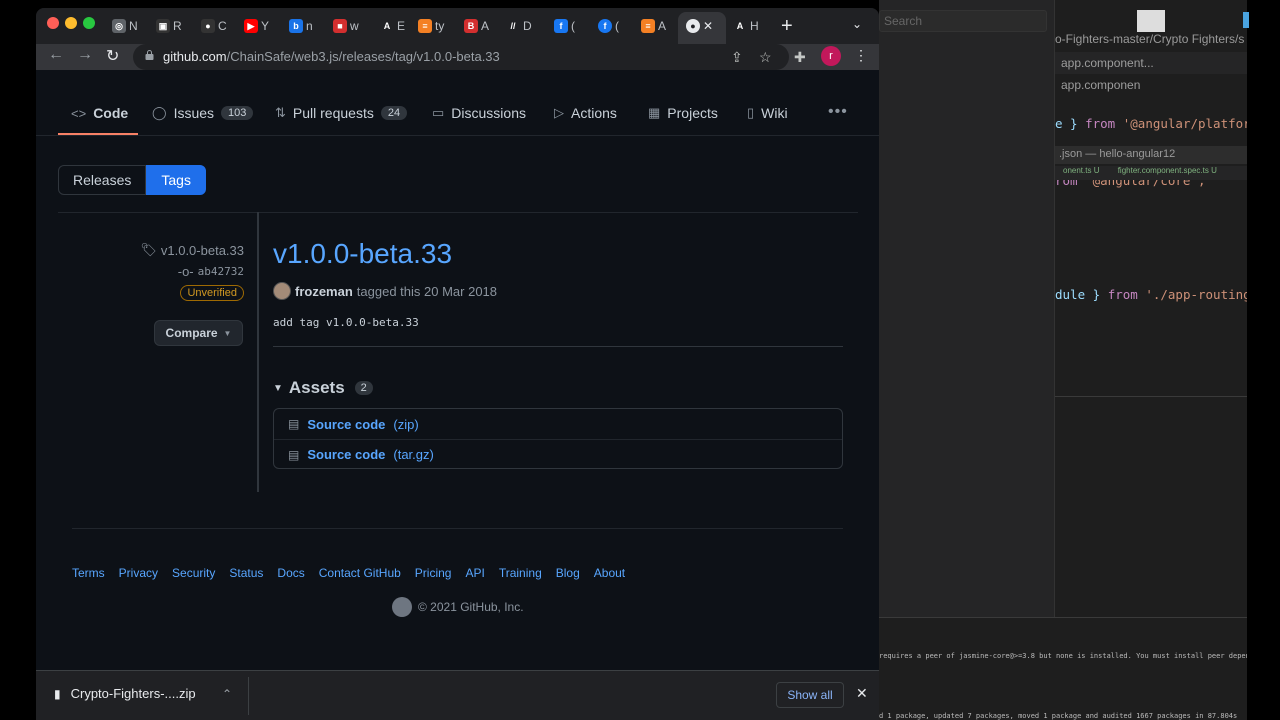 Image resolution: width=1280 pixels, height=720 pixels. What do you see at coordinates (71, 23) in the screenshot?
I see `minimize-window-button` at bounding box center [71, 23].